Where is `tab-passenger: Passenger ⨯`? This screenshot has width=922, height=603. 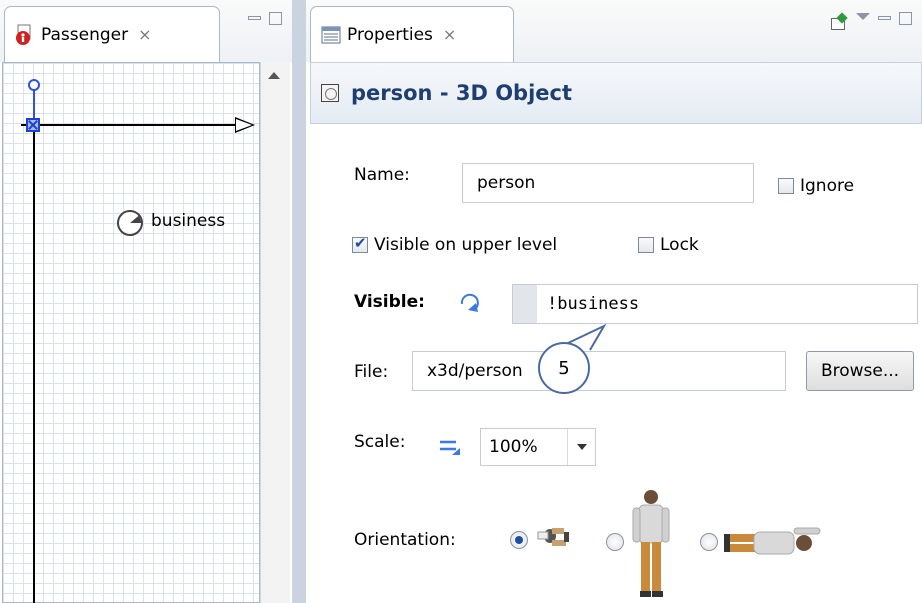 tab-passenger: Passenger ⨯ is located at coordinates (112, 34).